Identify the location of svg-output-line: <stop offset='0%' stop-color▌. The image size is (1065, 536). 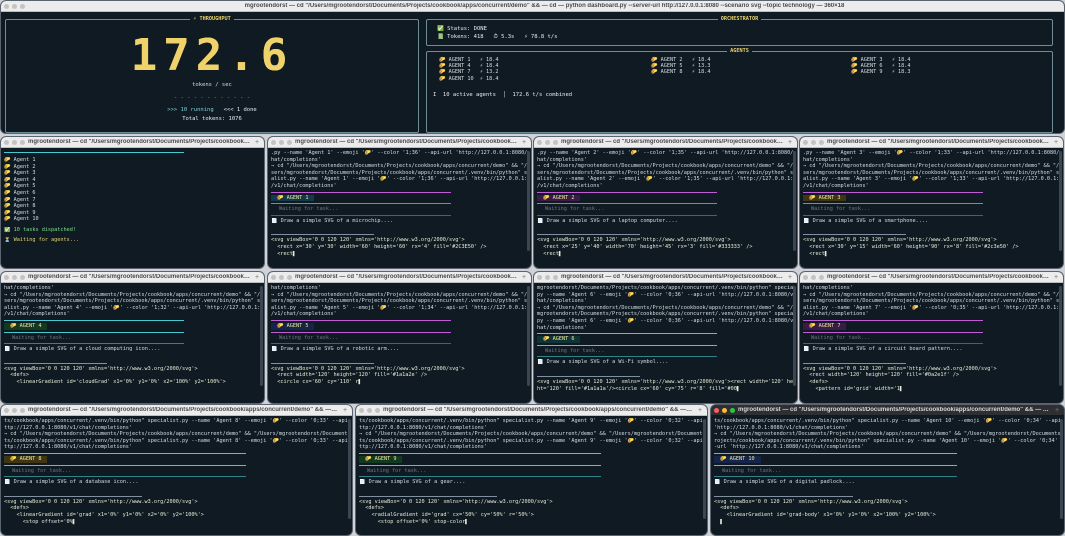
(414, 521).